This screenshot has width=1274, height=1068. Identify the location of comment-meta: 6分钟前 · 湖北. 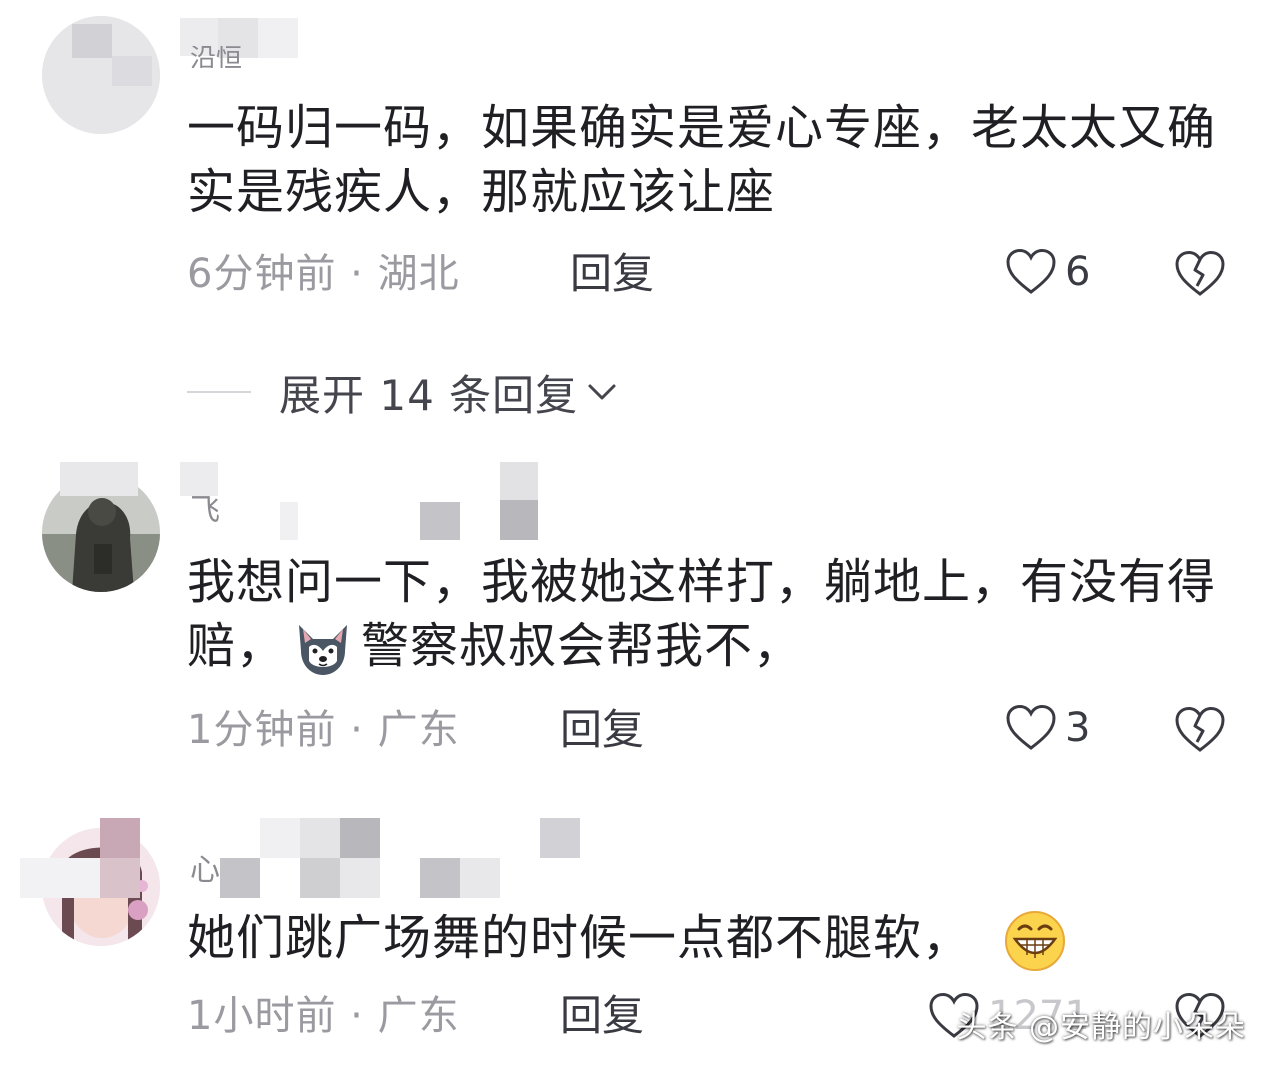
(323, 274).